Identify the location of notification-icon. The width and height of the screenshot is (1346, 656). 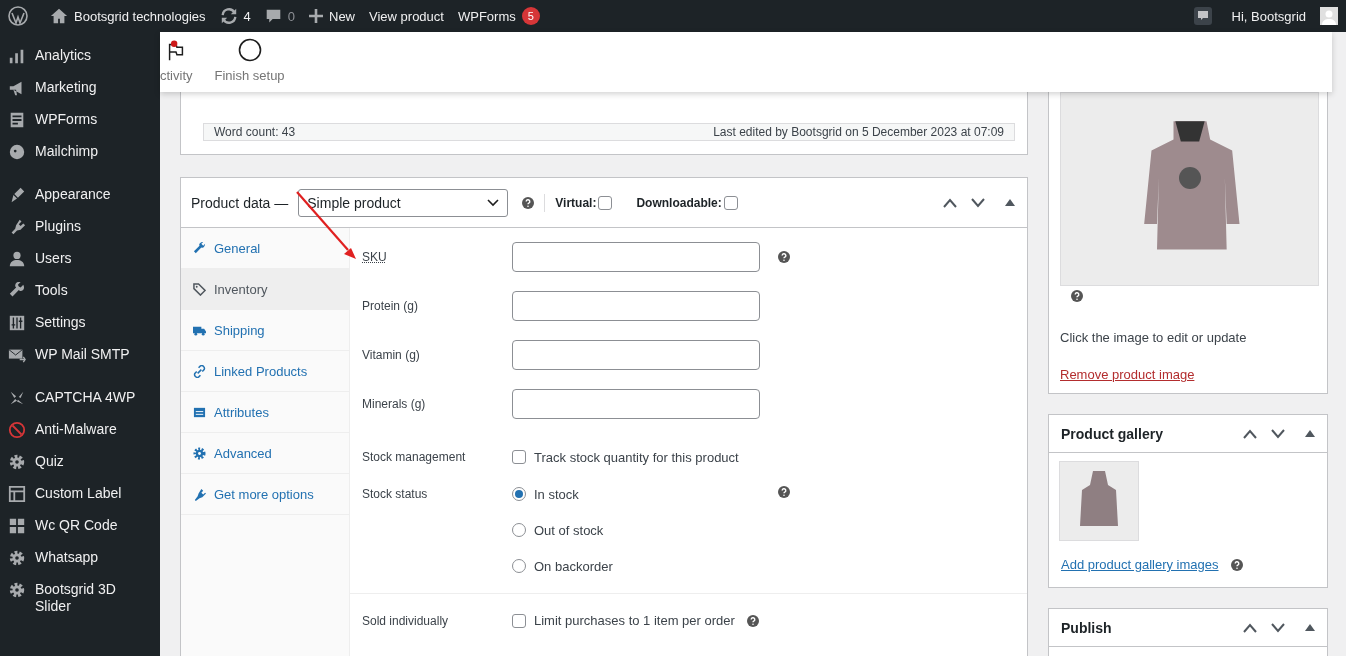
(1202, 16).